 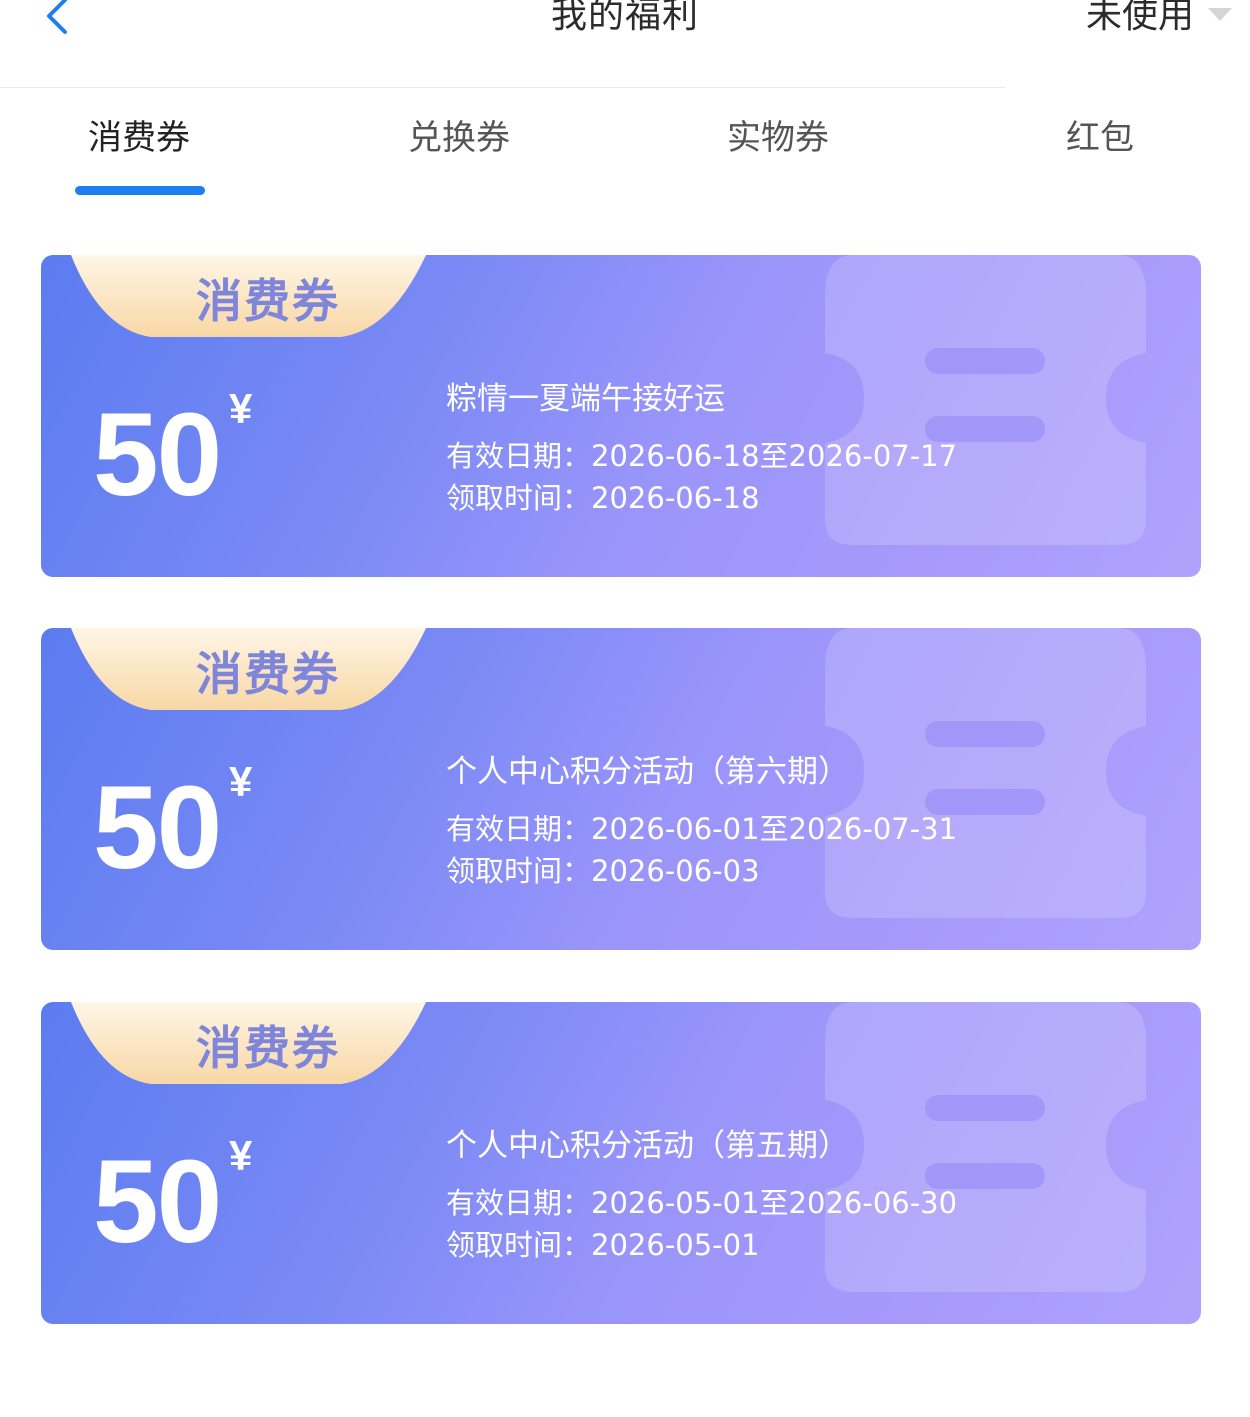 What do you see at coordinates (1220, 14) in the screenshot?
I see `caret-down-icon` at bounding box center [1220, 14].